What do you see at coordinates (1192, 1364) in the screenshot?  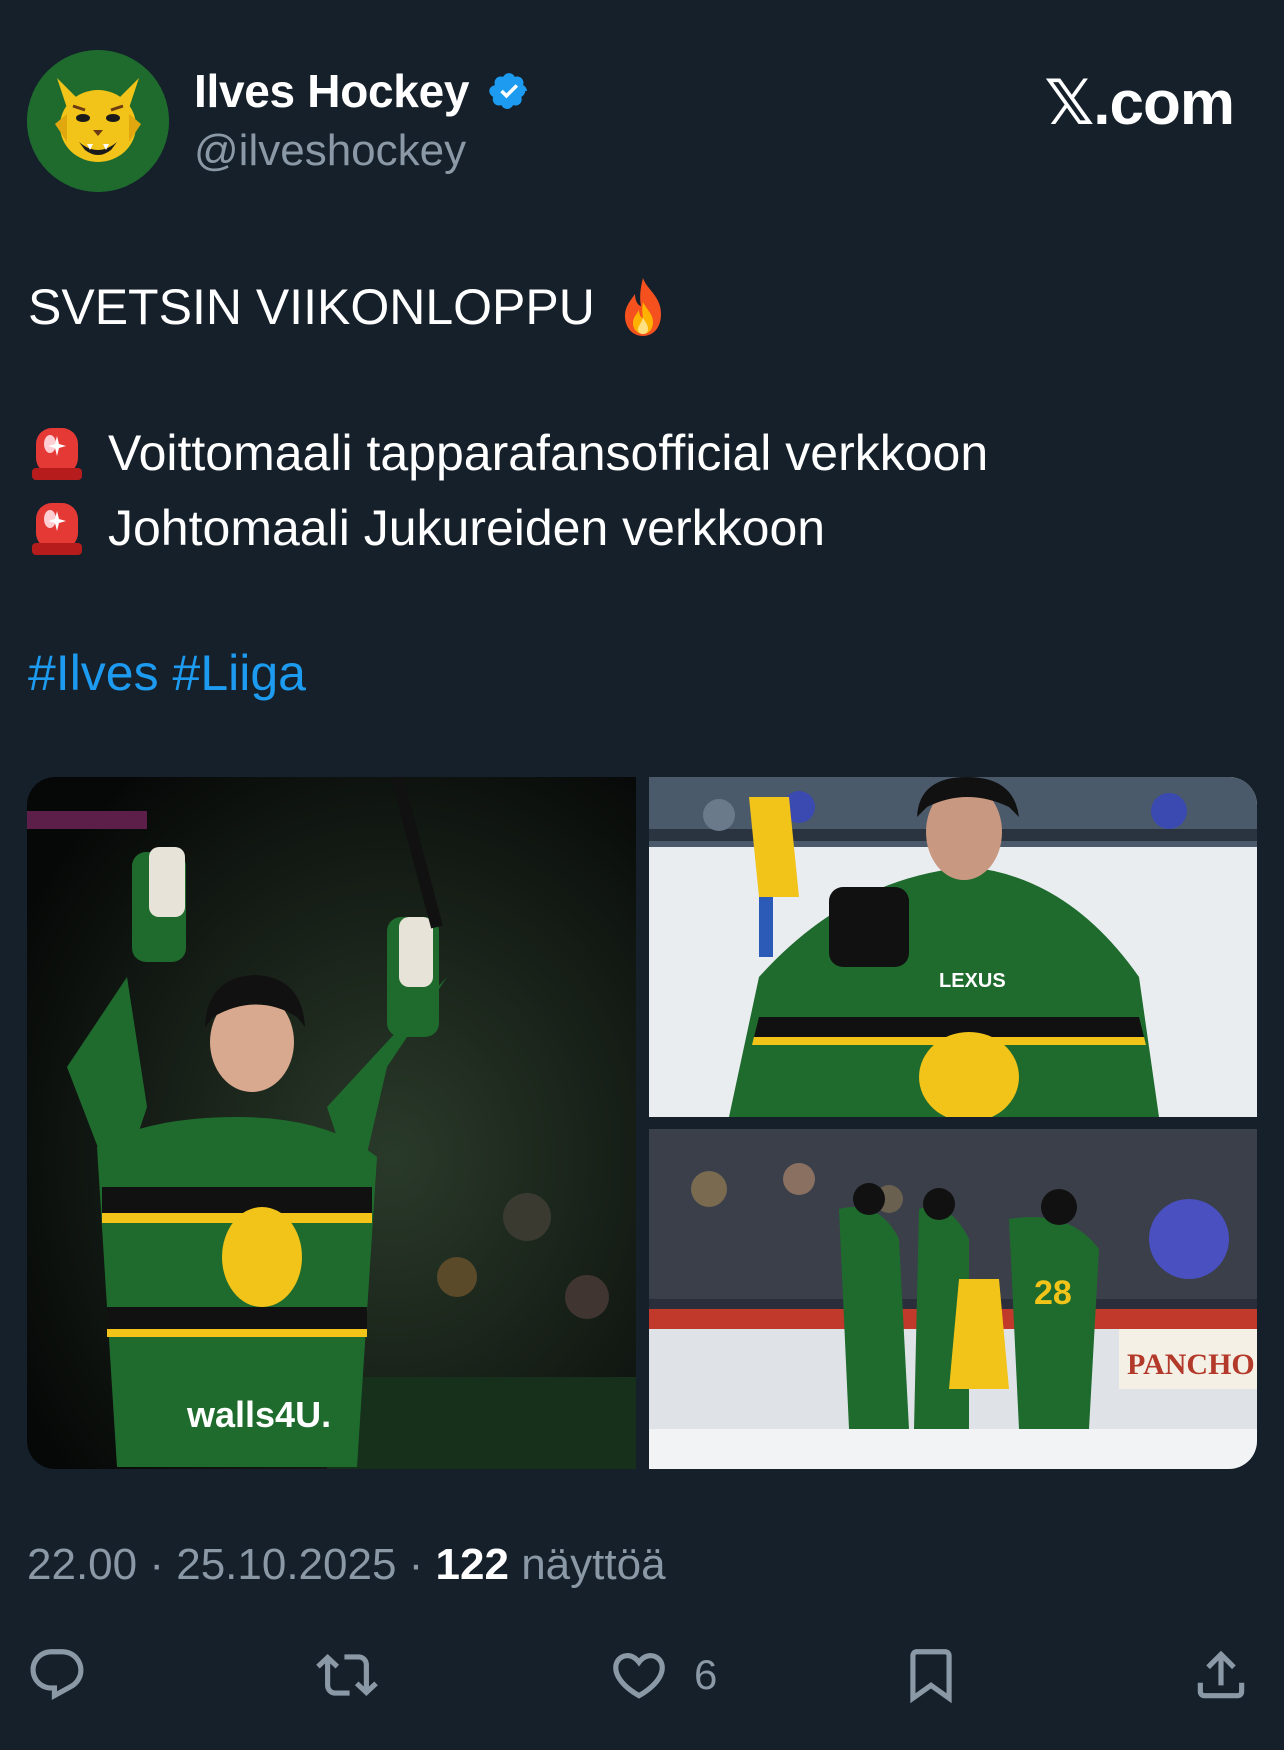 I see `svg-text: PANCHO V` at bounding box center [1192, 1364].